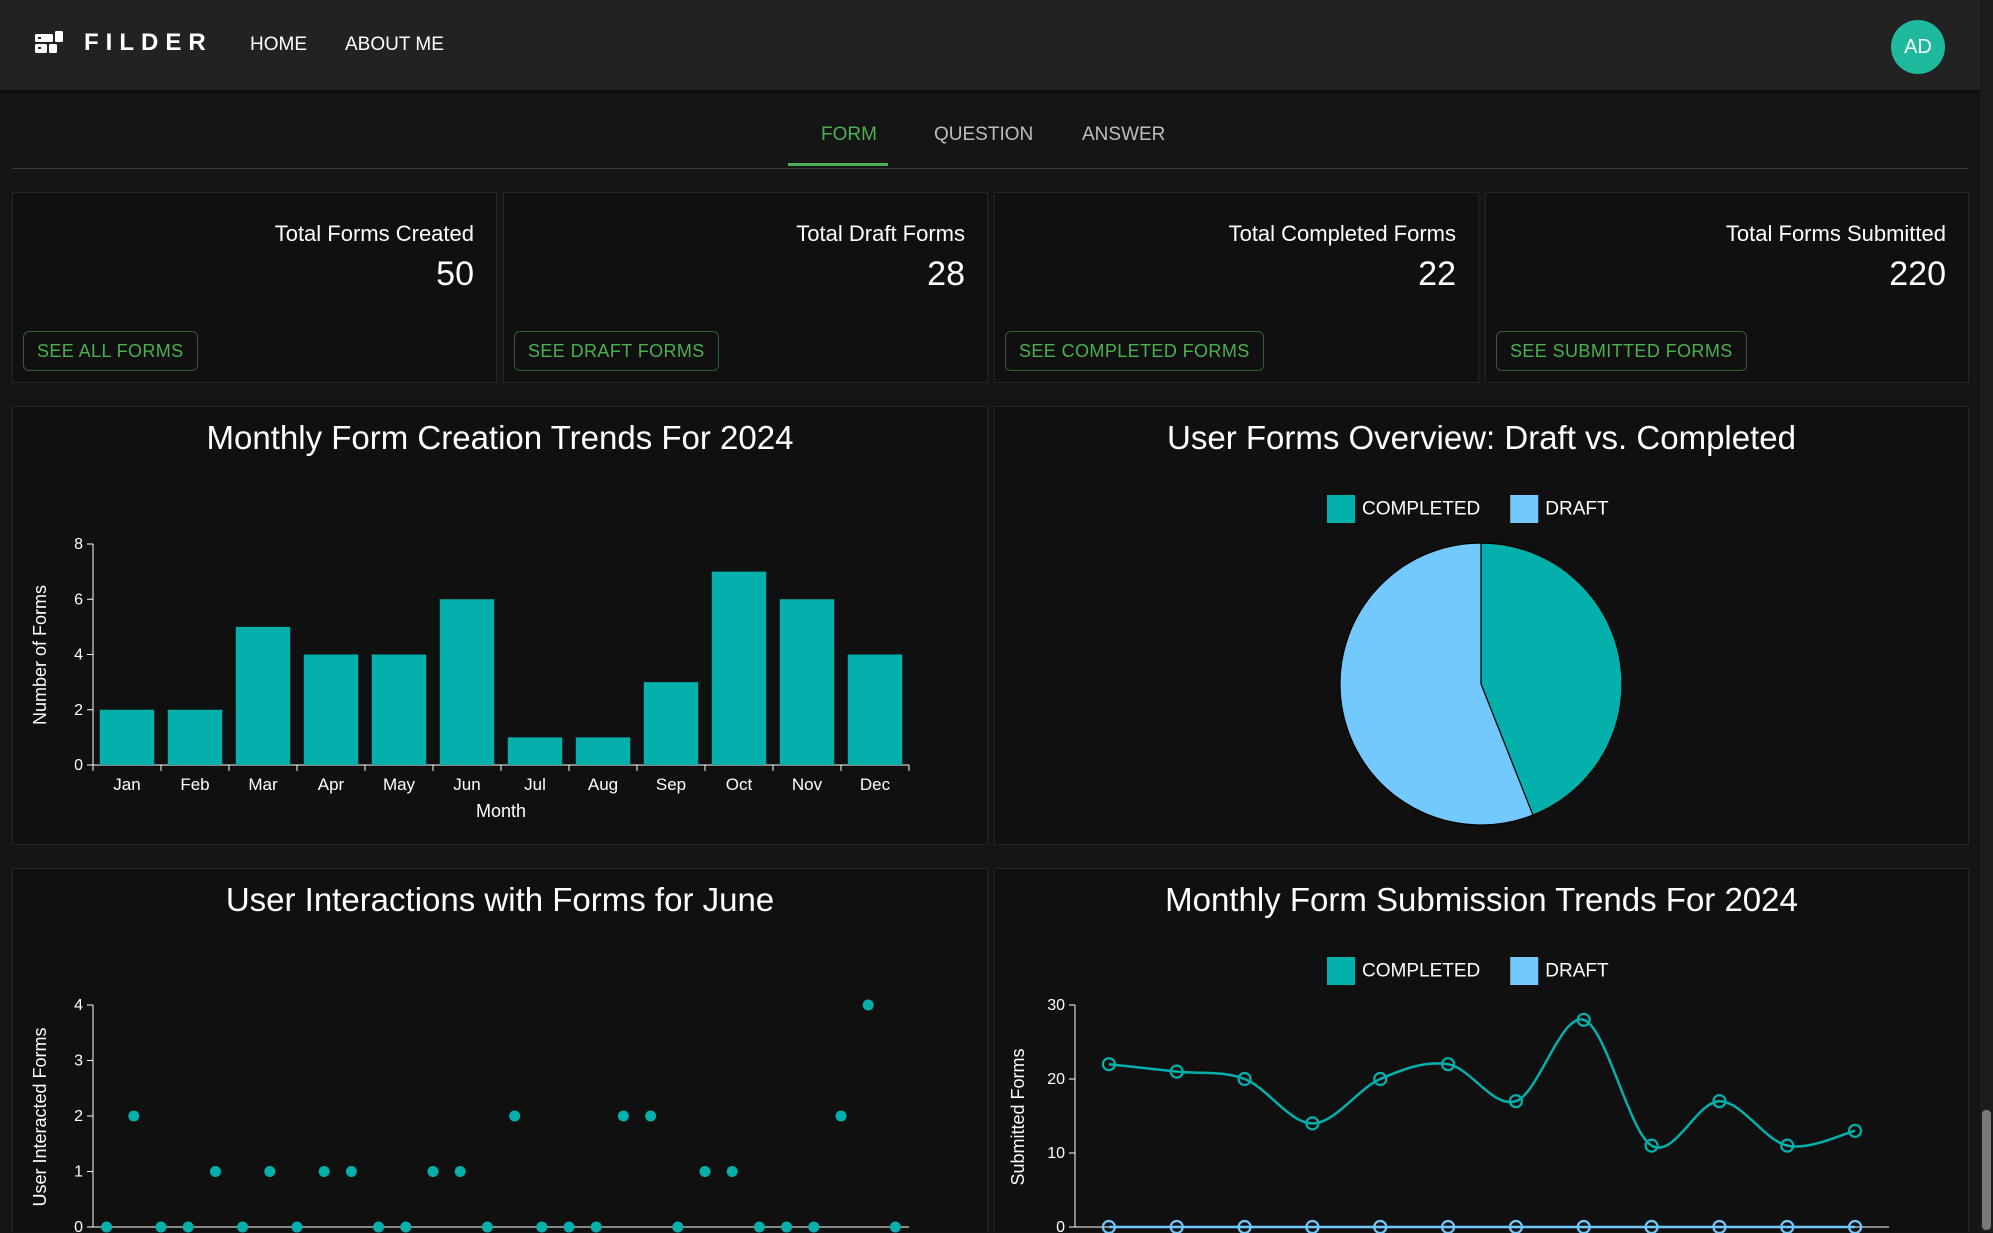 Image resolution: width=1993 pixels, height=1233 pixels. I want to click on y-tick-label: 3, so click(78, 1061).